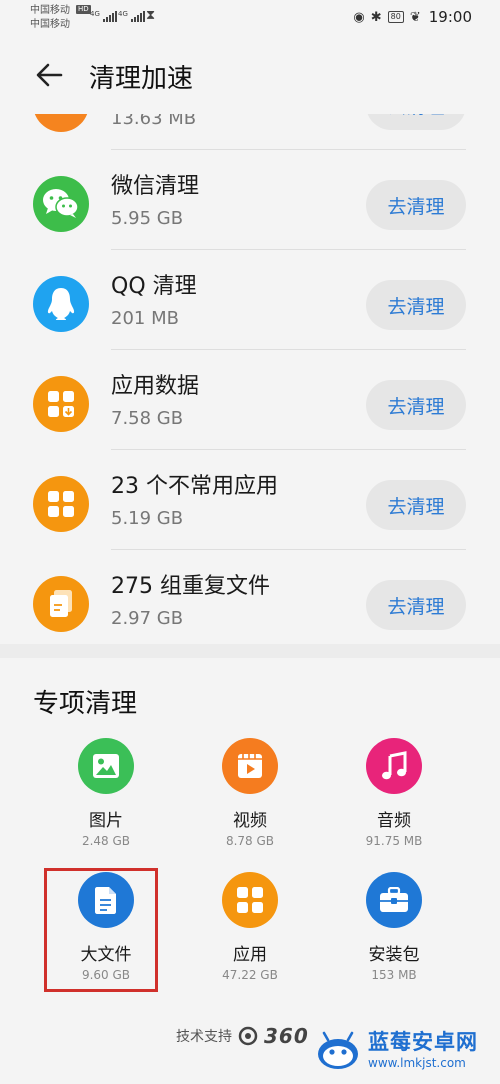 This screenshot has height=1084, width=500. Describe the element at coordinates (106, 841) in the screenshot. I see `category-size: 2.48 GB` at that location.